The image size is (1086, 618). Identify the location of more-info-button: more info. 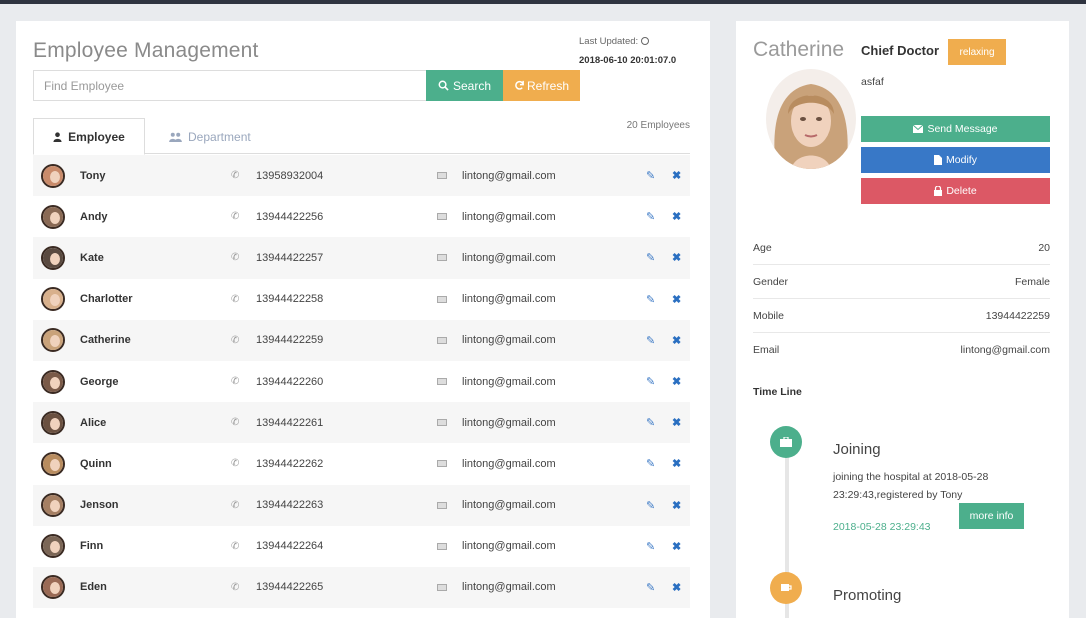
(991, 516).